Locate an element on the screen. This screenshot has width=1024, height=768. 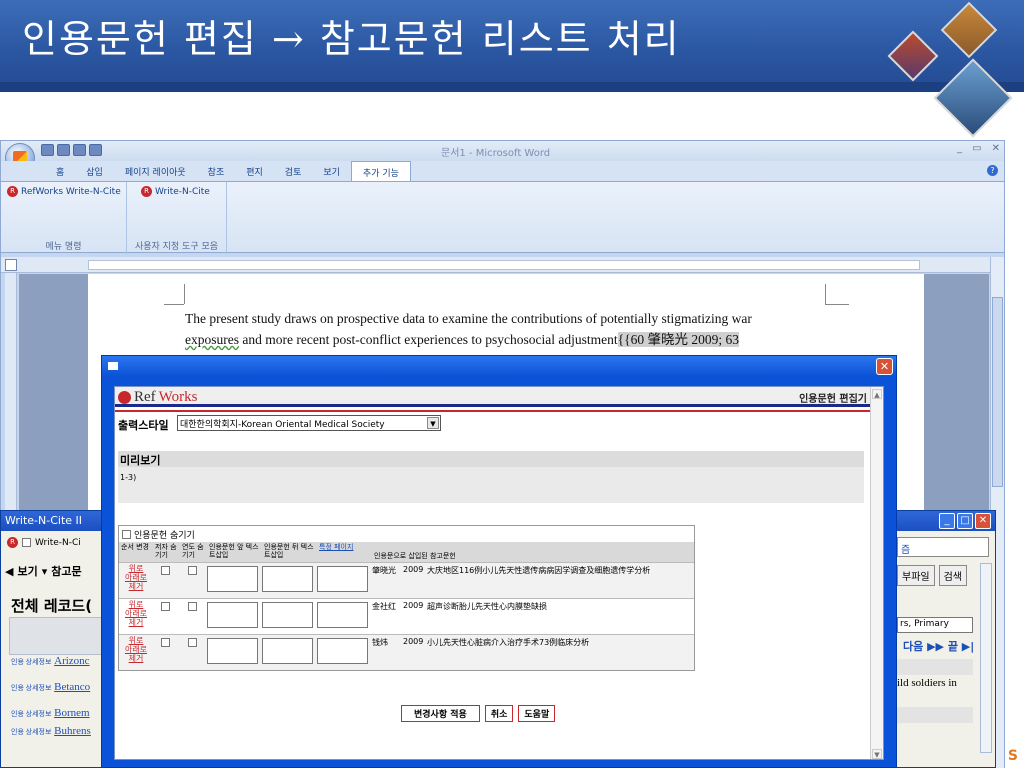
search-input: 즘 is located at coordinates (943, 547).